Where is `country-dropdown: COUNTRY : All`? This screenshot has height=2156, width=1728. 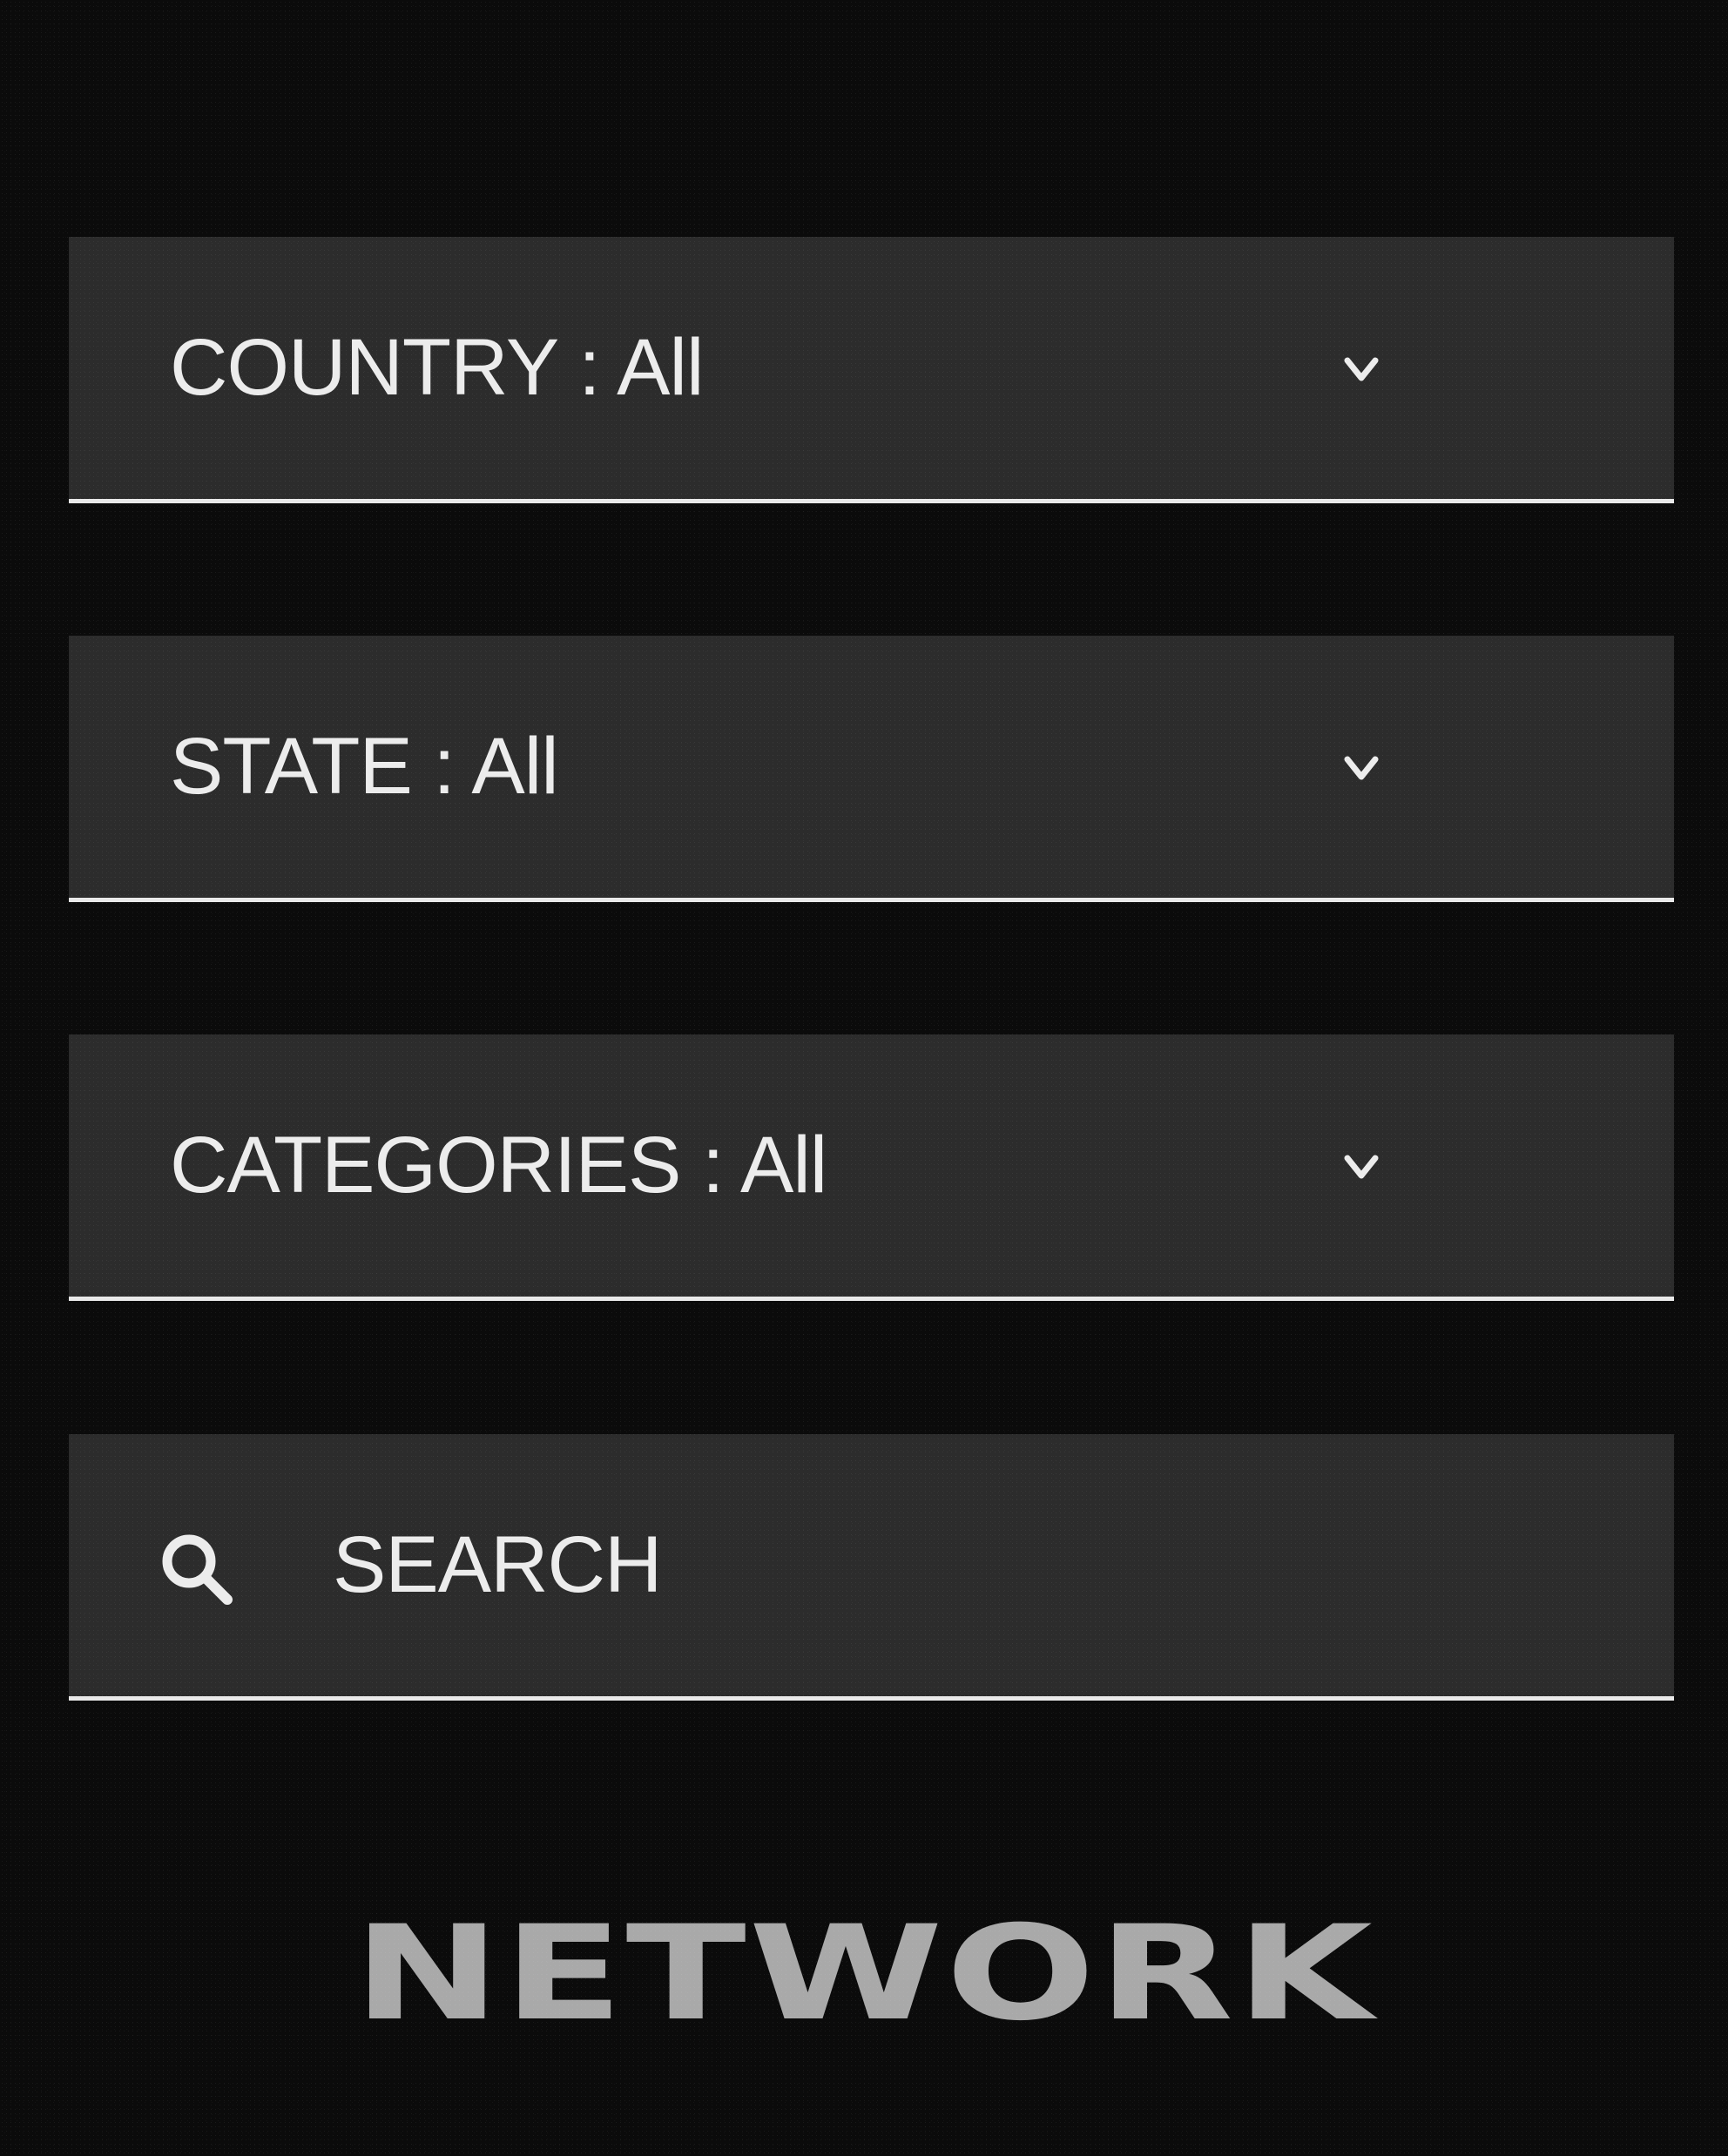
country-dropdown: COUNTRY : All is located at coordinates (871, 370).